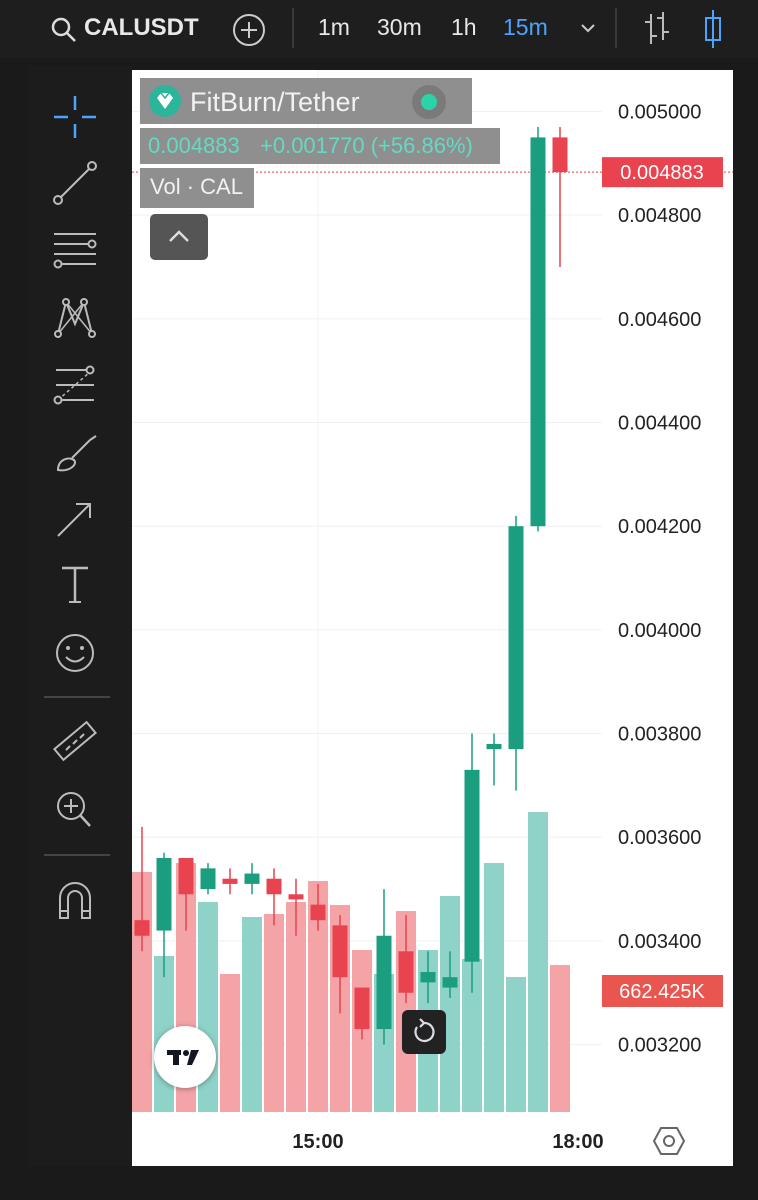 The height and width of the screenshot is (1200, 758). I want to click on legend-change: +0.001770 (+56.86%), so click(366, 145).